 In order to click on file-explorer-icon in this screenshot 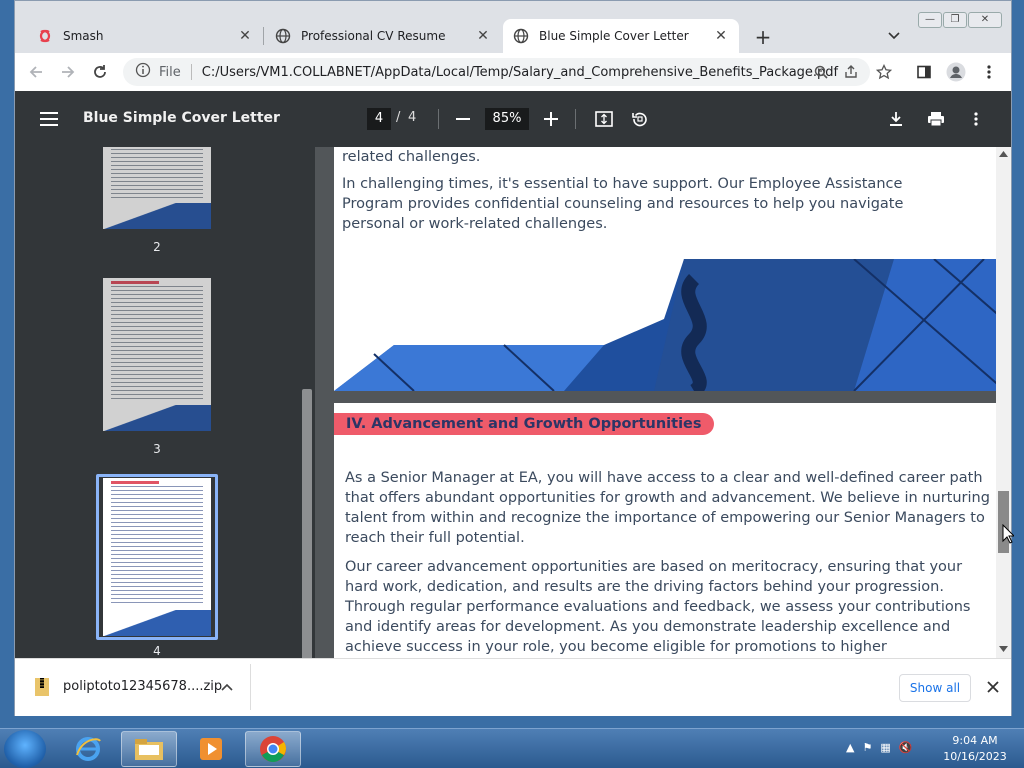, I will do `click(149, 749)`.